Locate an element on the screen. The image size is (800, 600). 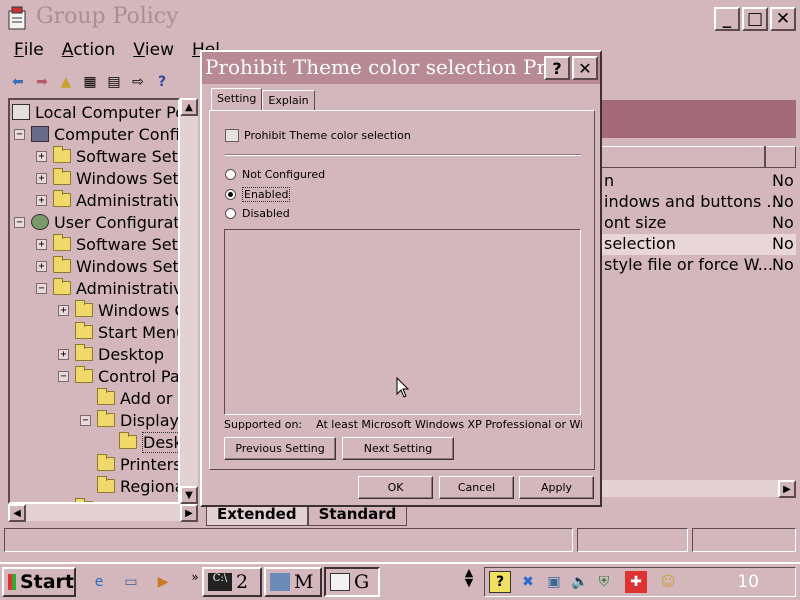
menu-action-mnemonic: A is located at coordinates (67, 50).